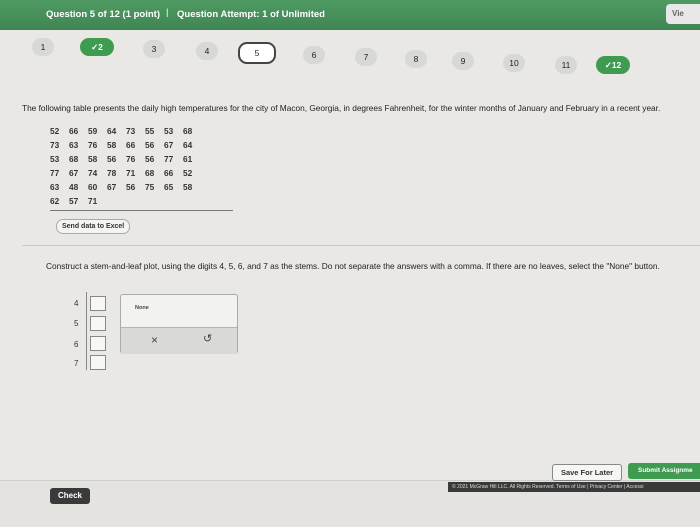 This screenshot has width=700, height=527. What do you see at coordinates (207, 338) in the screenshot?
I see `undo-icon: ↺` at bounding box center [207, 338].